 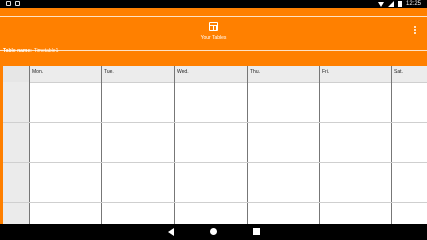 What do you see at coordinates (8, 3) in the screenshot?
I see `notification-icon` at bounding box center [8, 3].